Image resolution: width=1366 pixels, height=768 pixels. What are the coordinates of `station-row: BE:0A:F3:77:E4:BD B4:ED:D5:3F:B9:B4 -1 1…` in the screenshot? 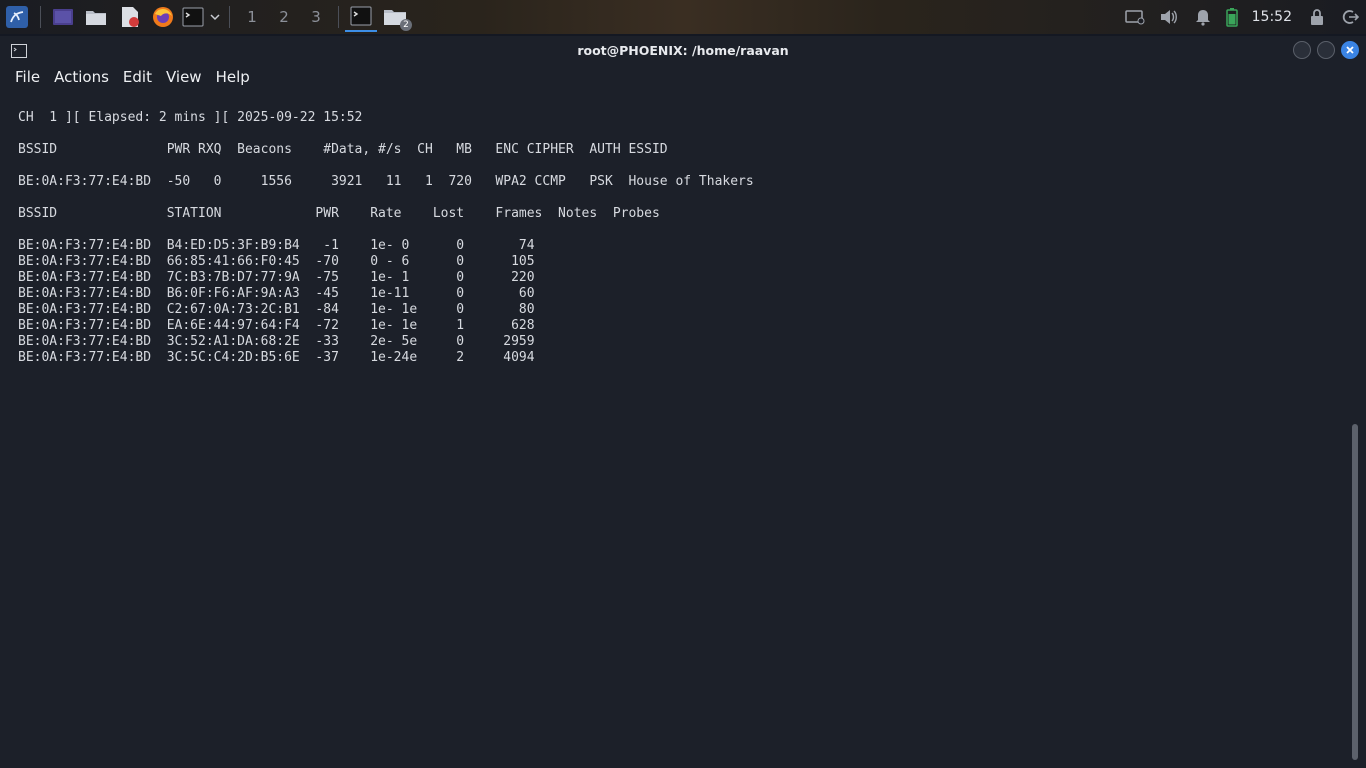 It's located at (276, 245).